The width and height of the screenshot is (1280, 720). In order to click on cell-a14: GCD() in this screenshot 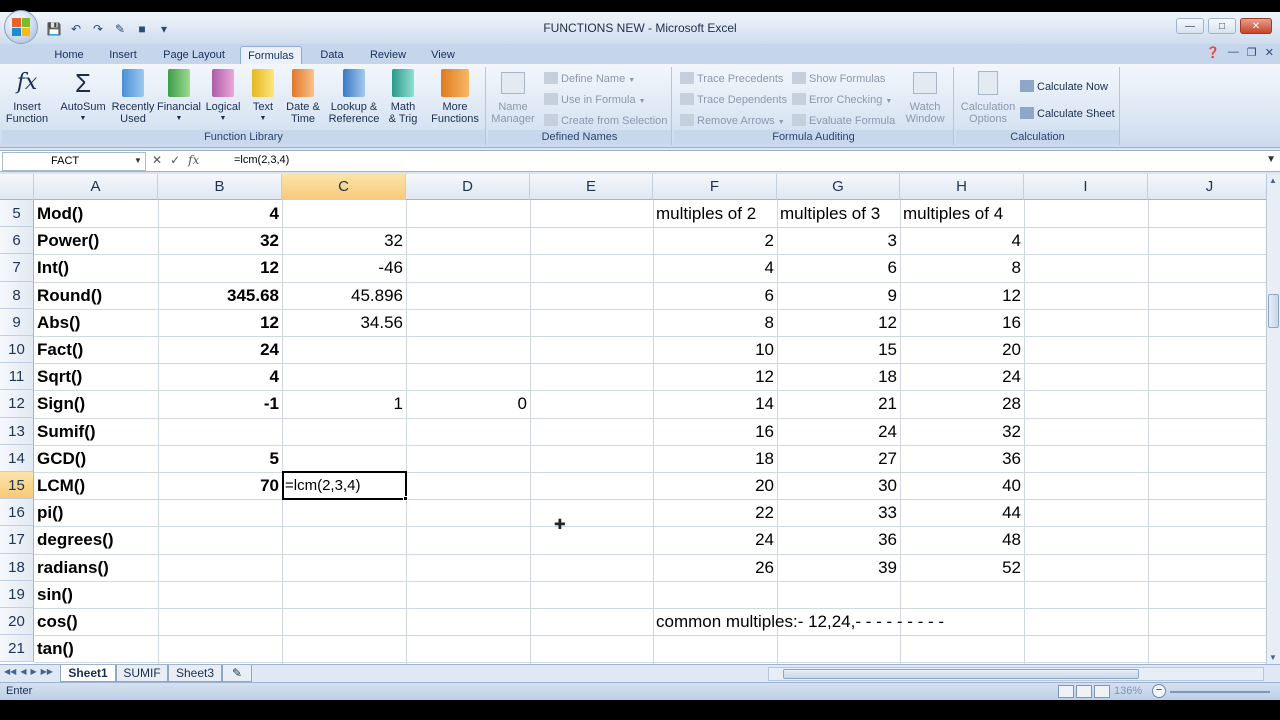, I will do `click(61, 458)`.